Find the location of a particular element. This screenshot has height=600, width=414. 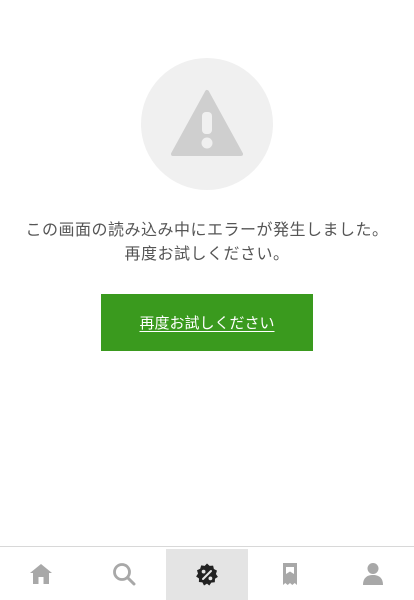

bookmark-icon is located at coordinates (289, 573).